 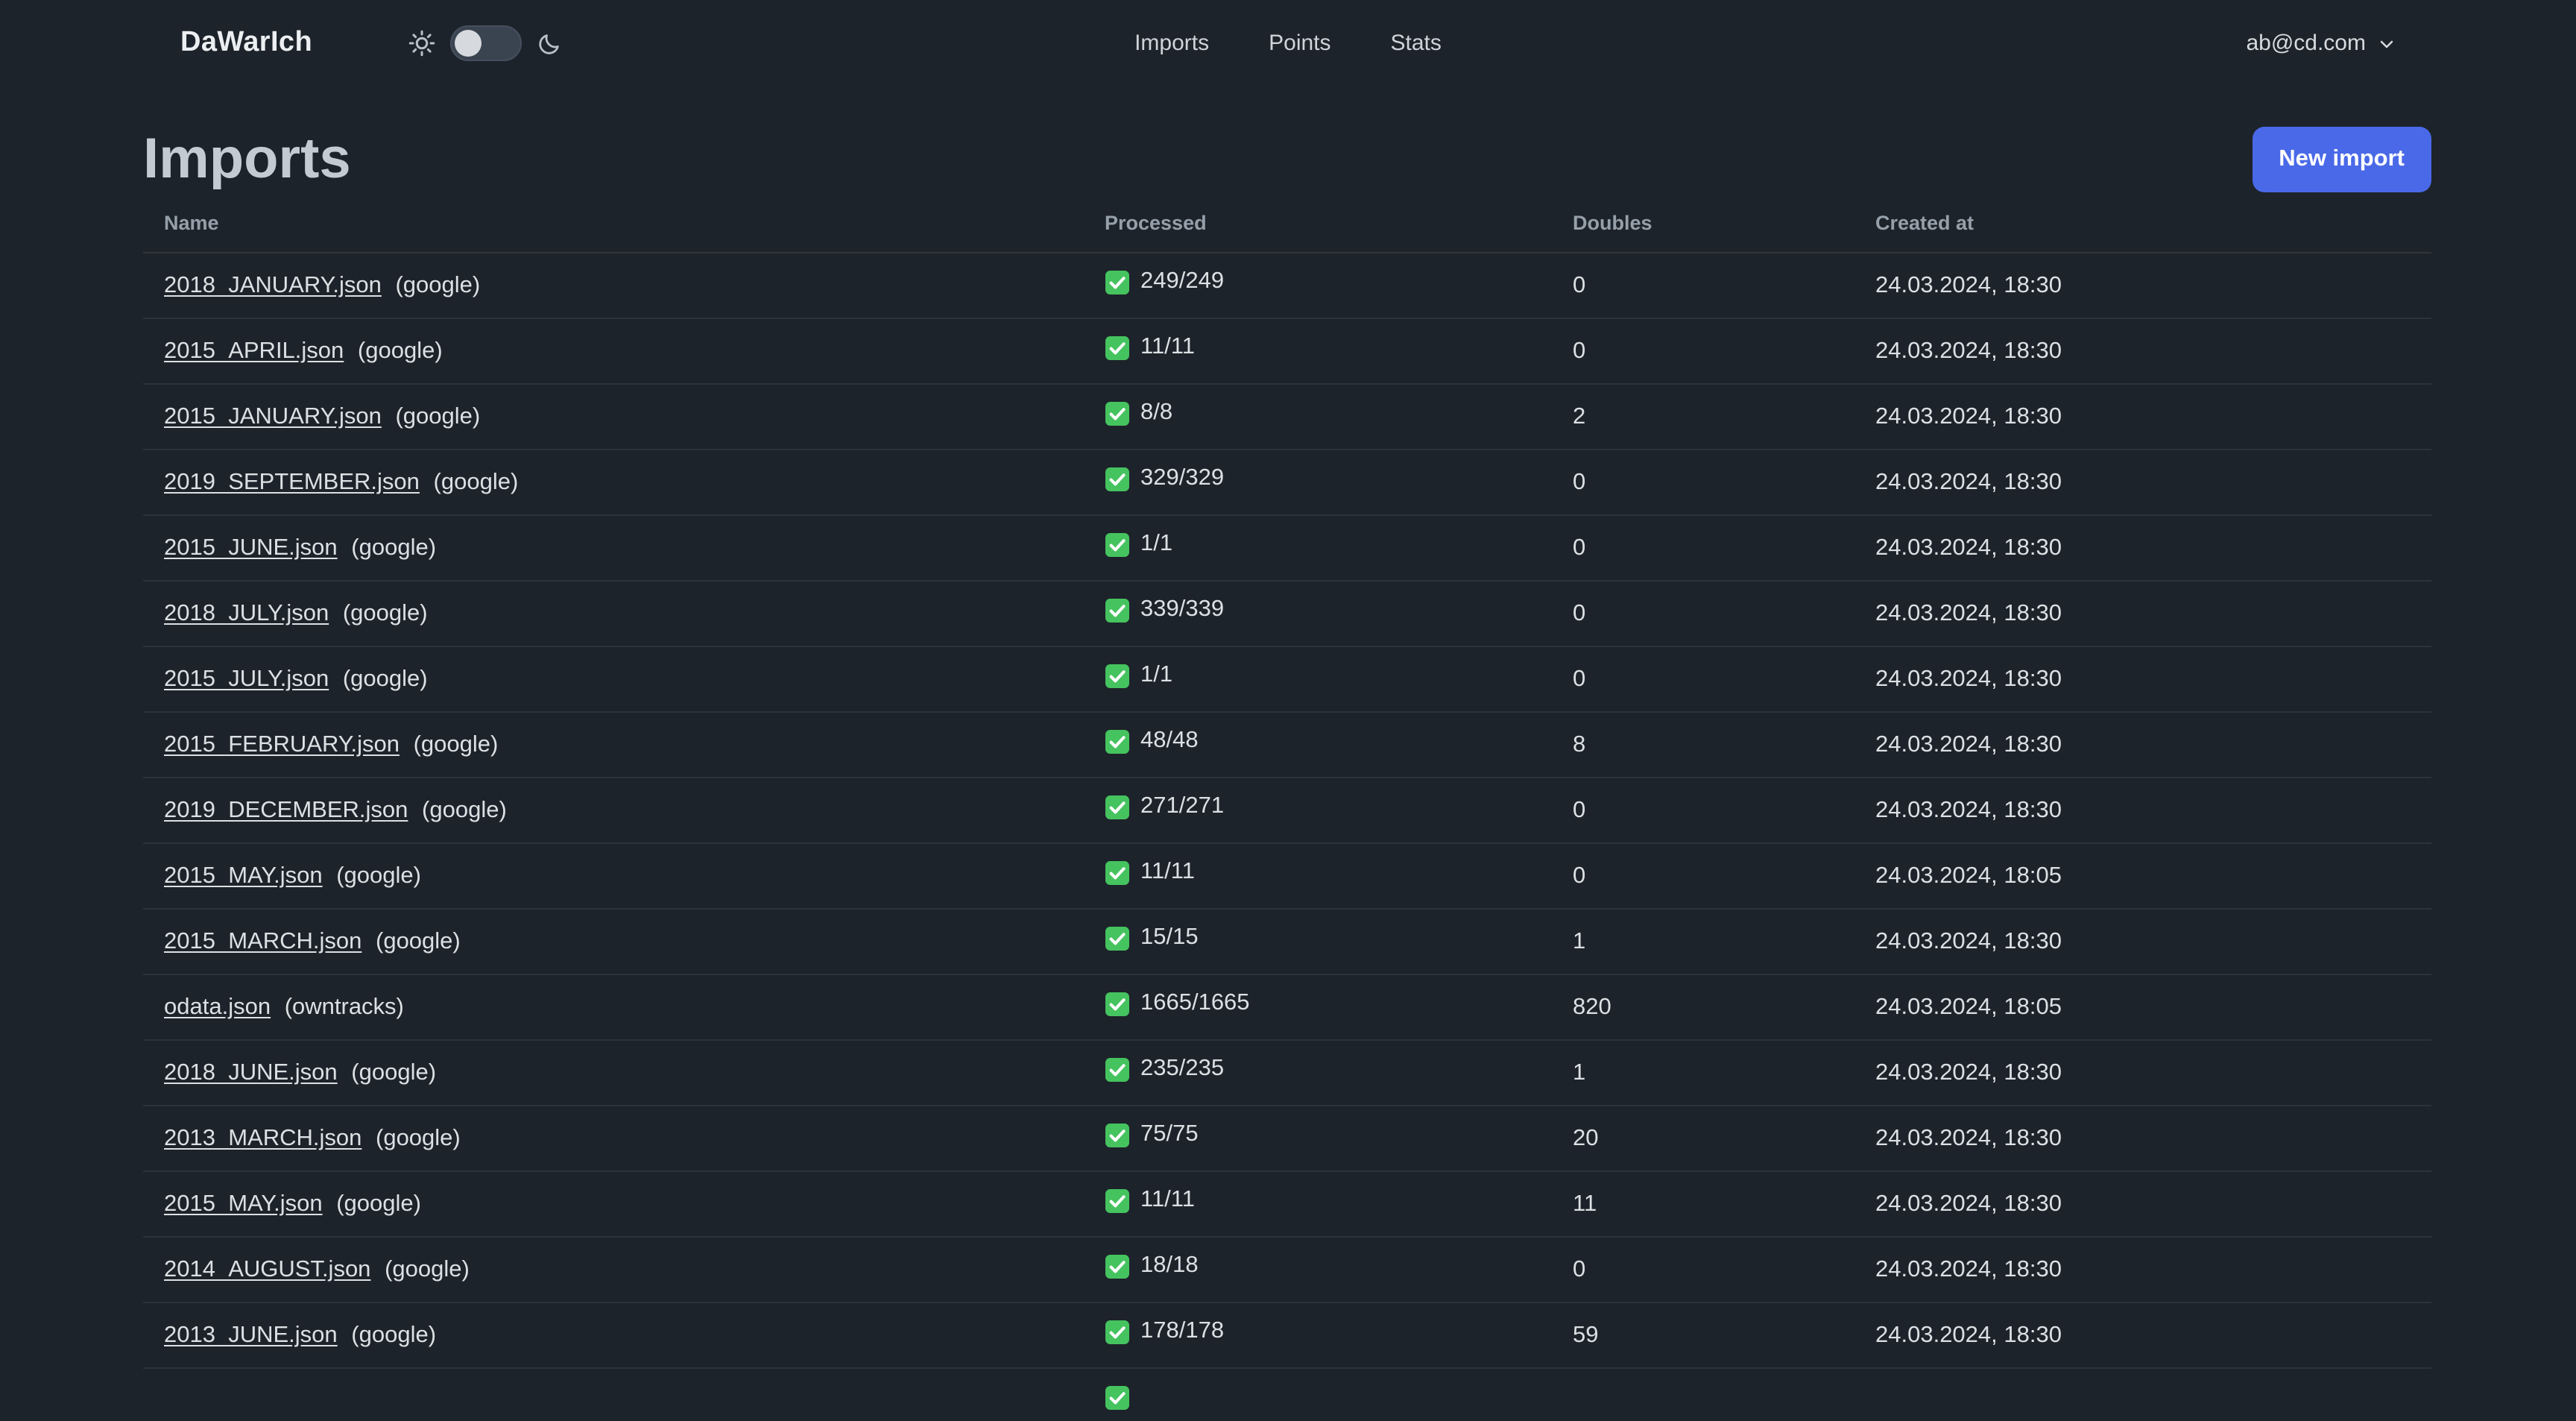 I want to click on doubles-count: 2, so click(x=1724, y=417).